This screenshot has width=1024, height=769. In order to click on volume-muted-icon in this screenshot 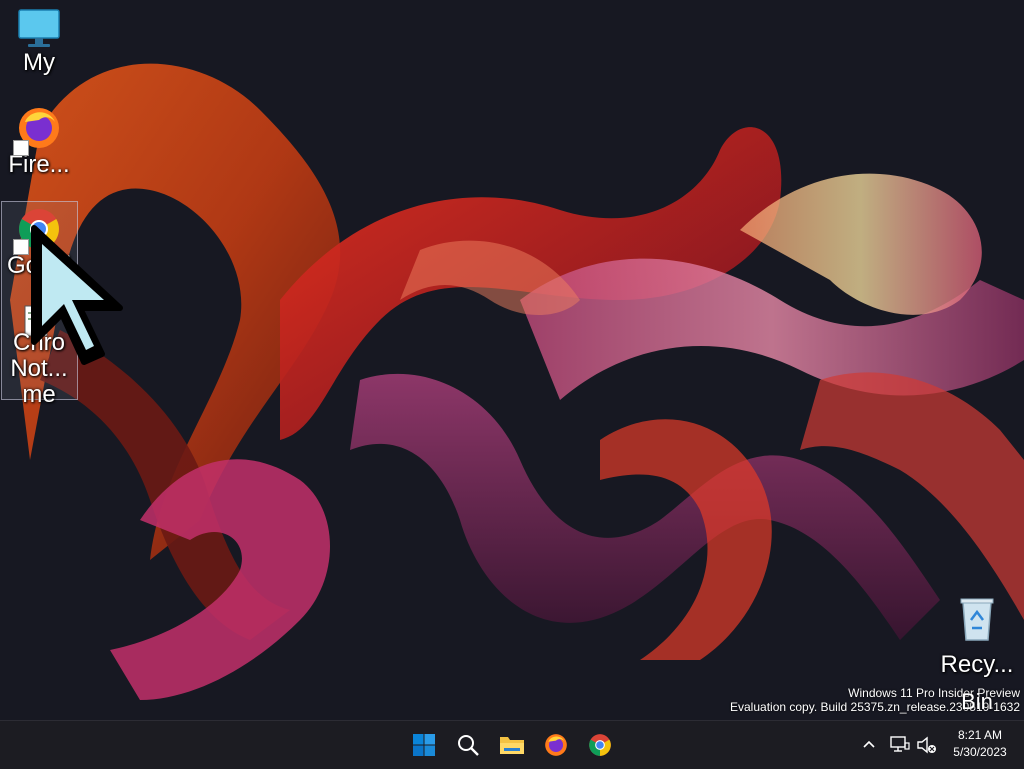, I will do `click(927, 745)`.